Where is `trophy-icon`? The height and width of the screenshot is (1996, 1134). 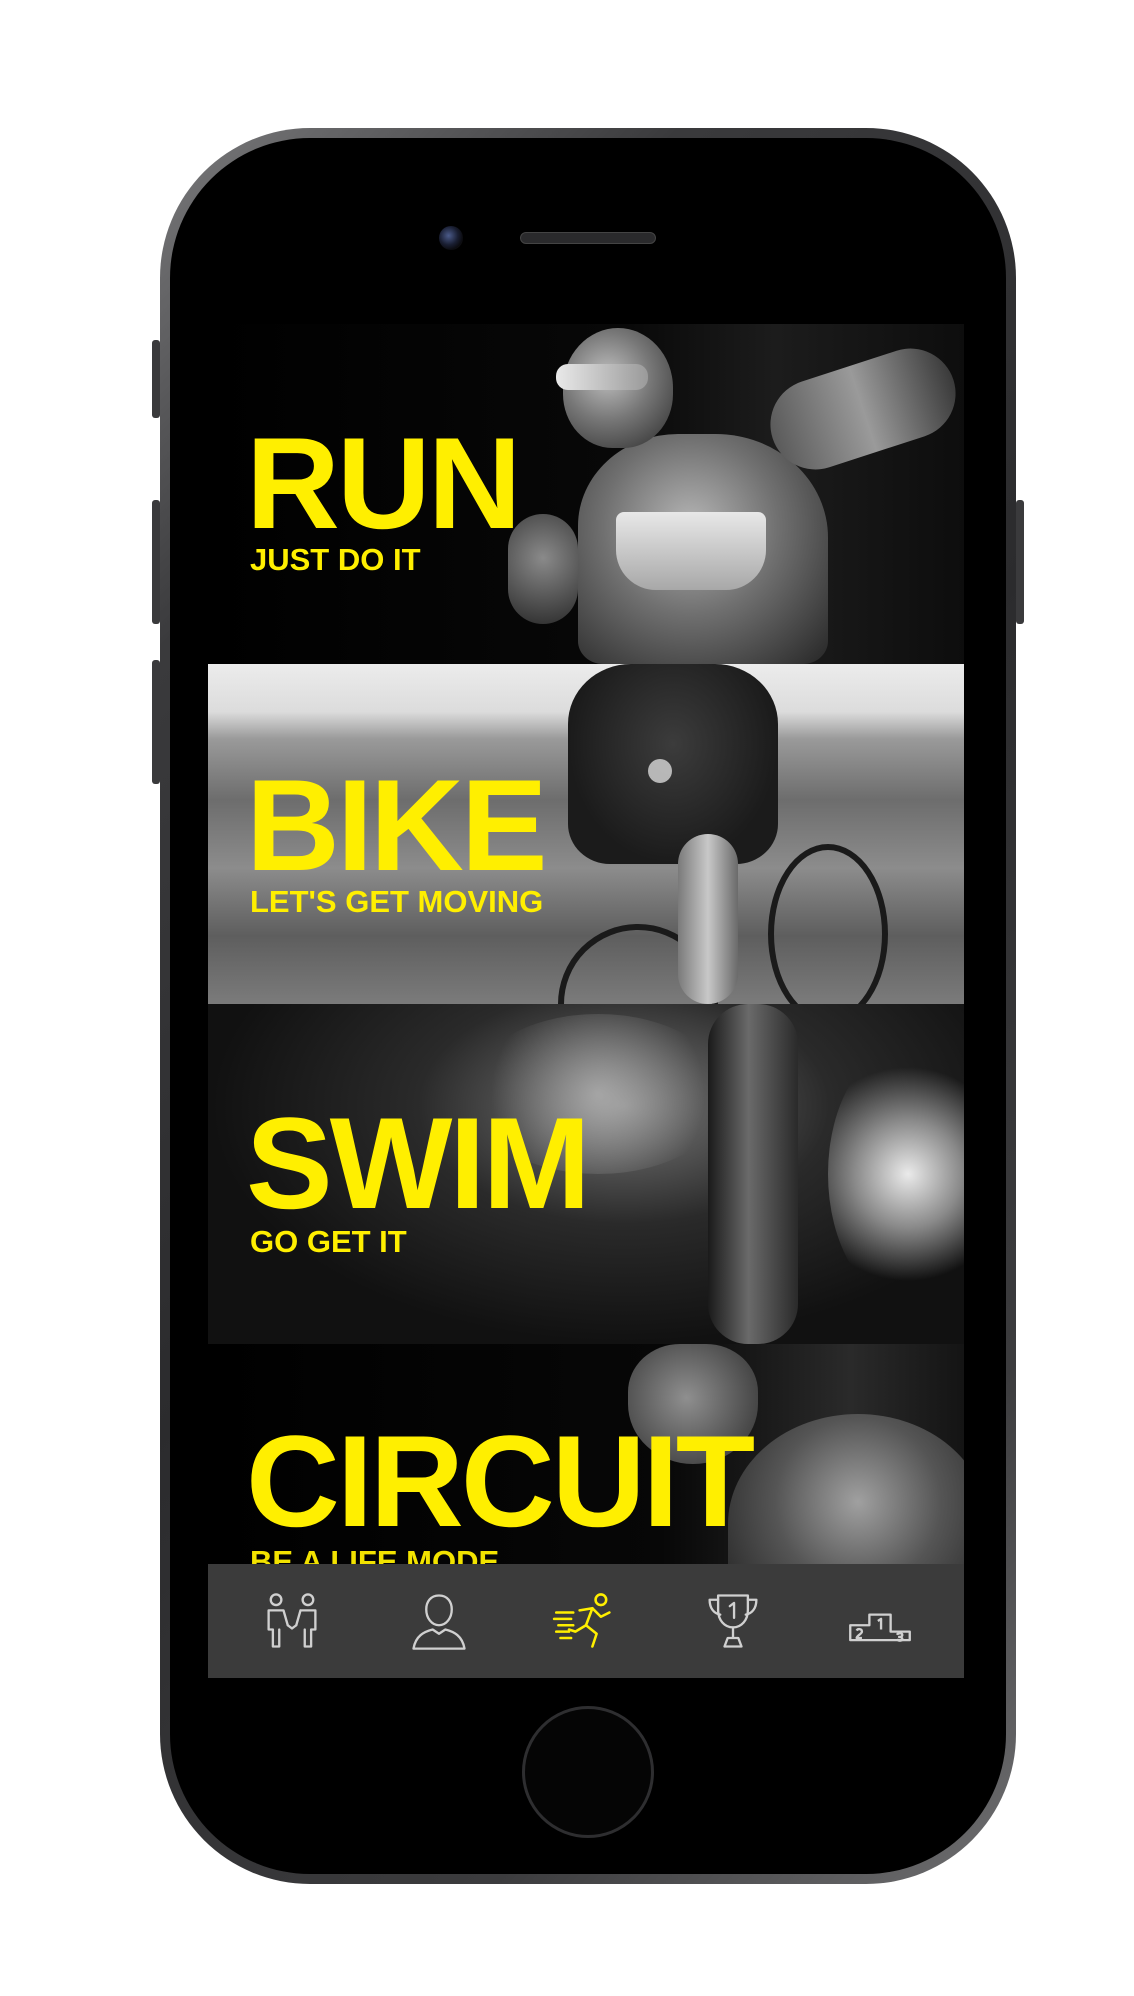 trophy-icon is located at coordinates (733, 1621).